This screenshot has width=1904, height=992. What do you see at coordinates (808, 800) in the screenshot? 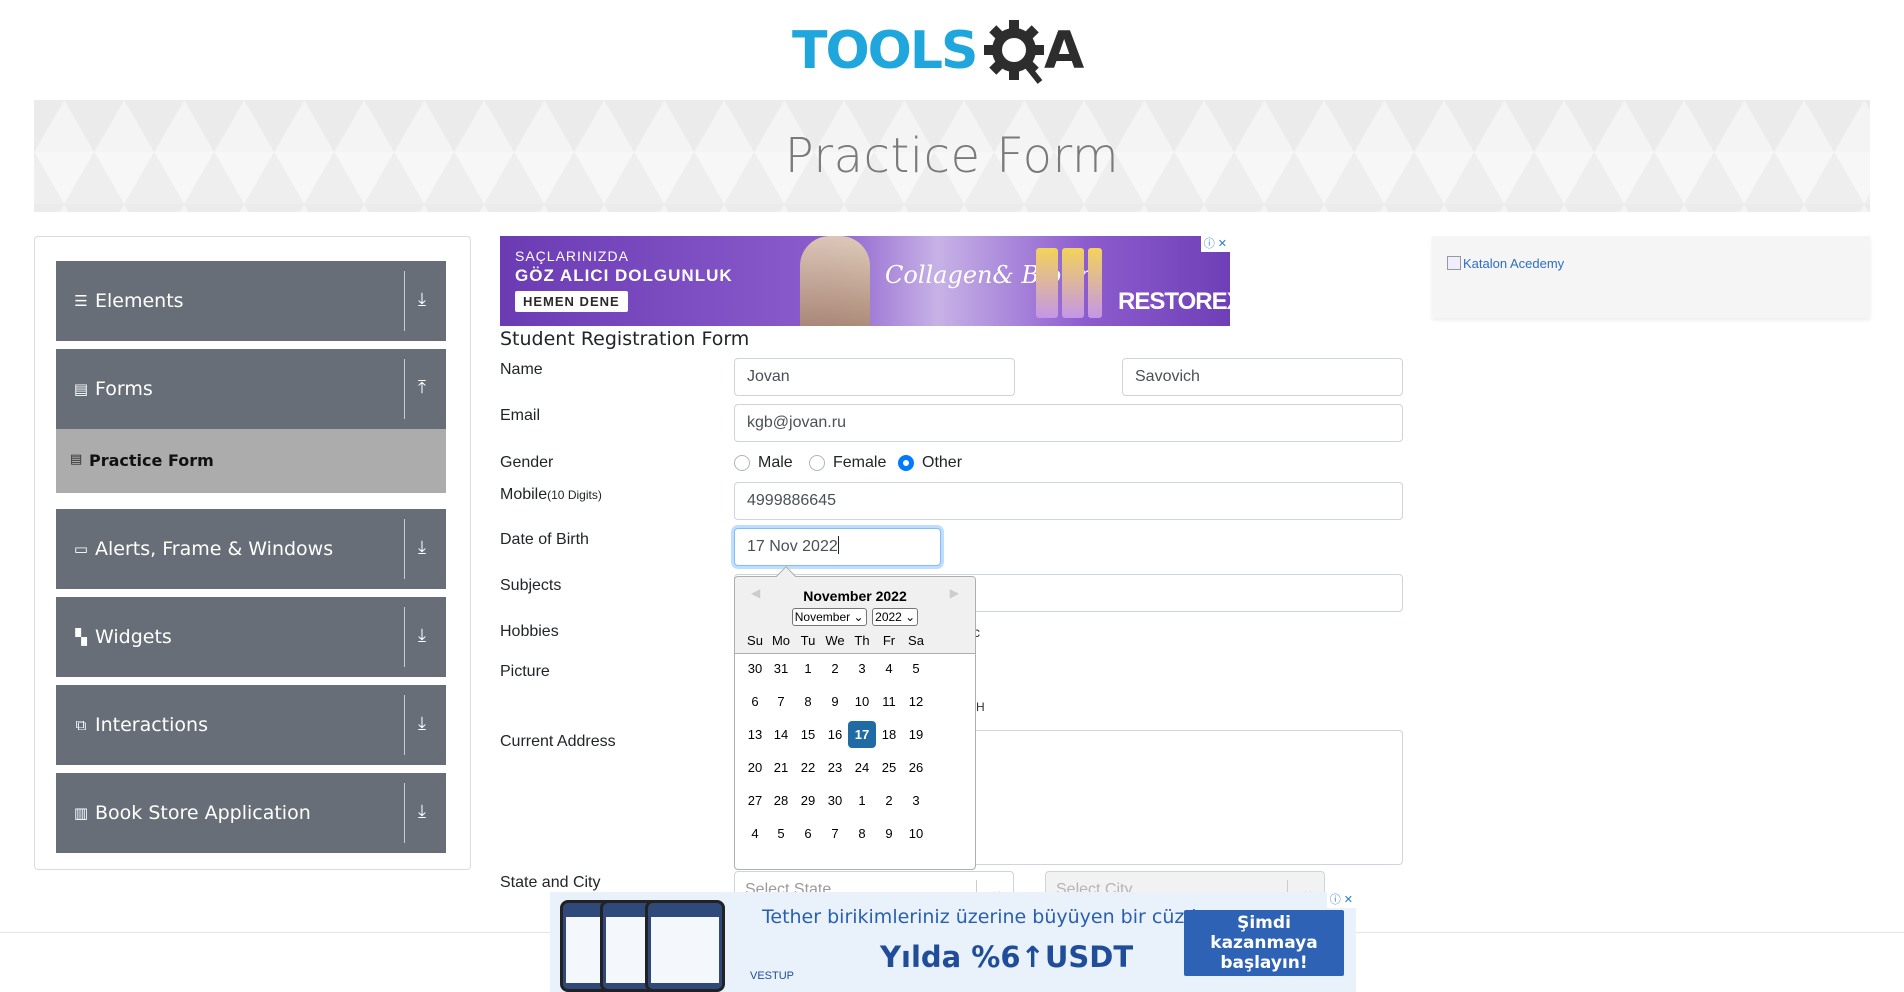
I see `calendar-day: 29` at bounding box center [808, 800].